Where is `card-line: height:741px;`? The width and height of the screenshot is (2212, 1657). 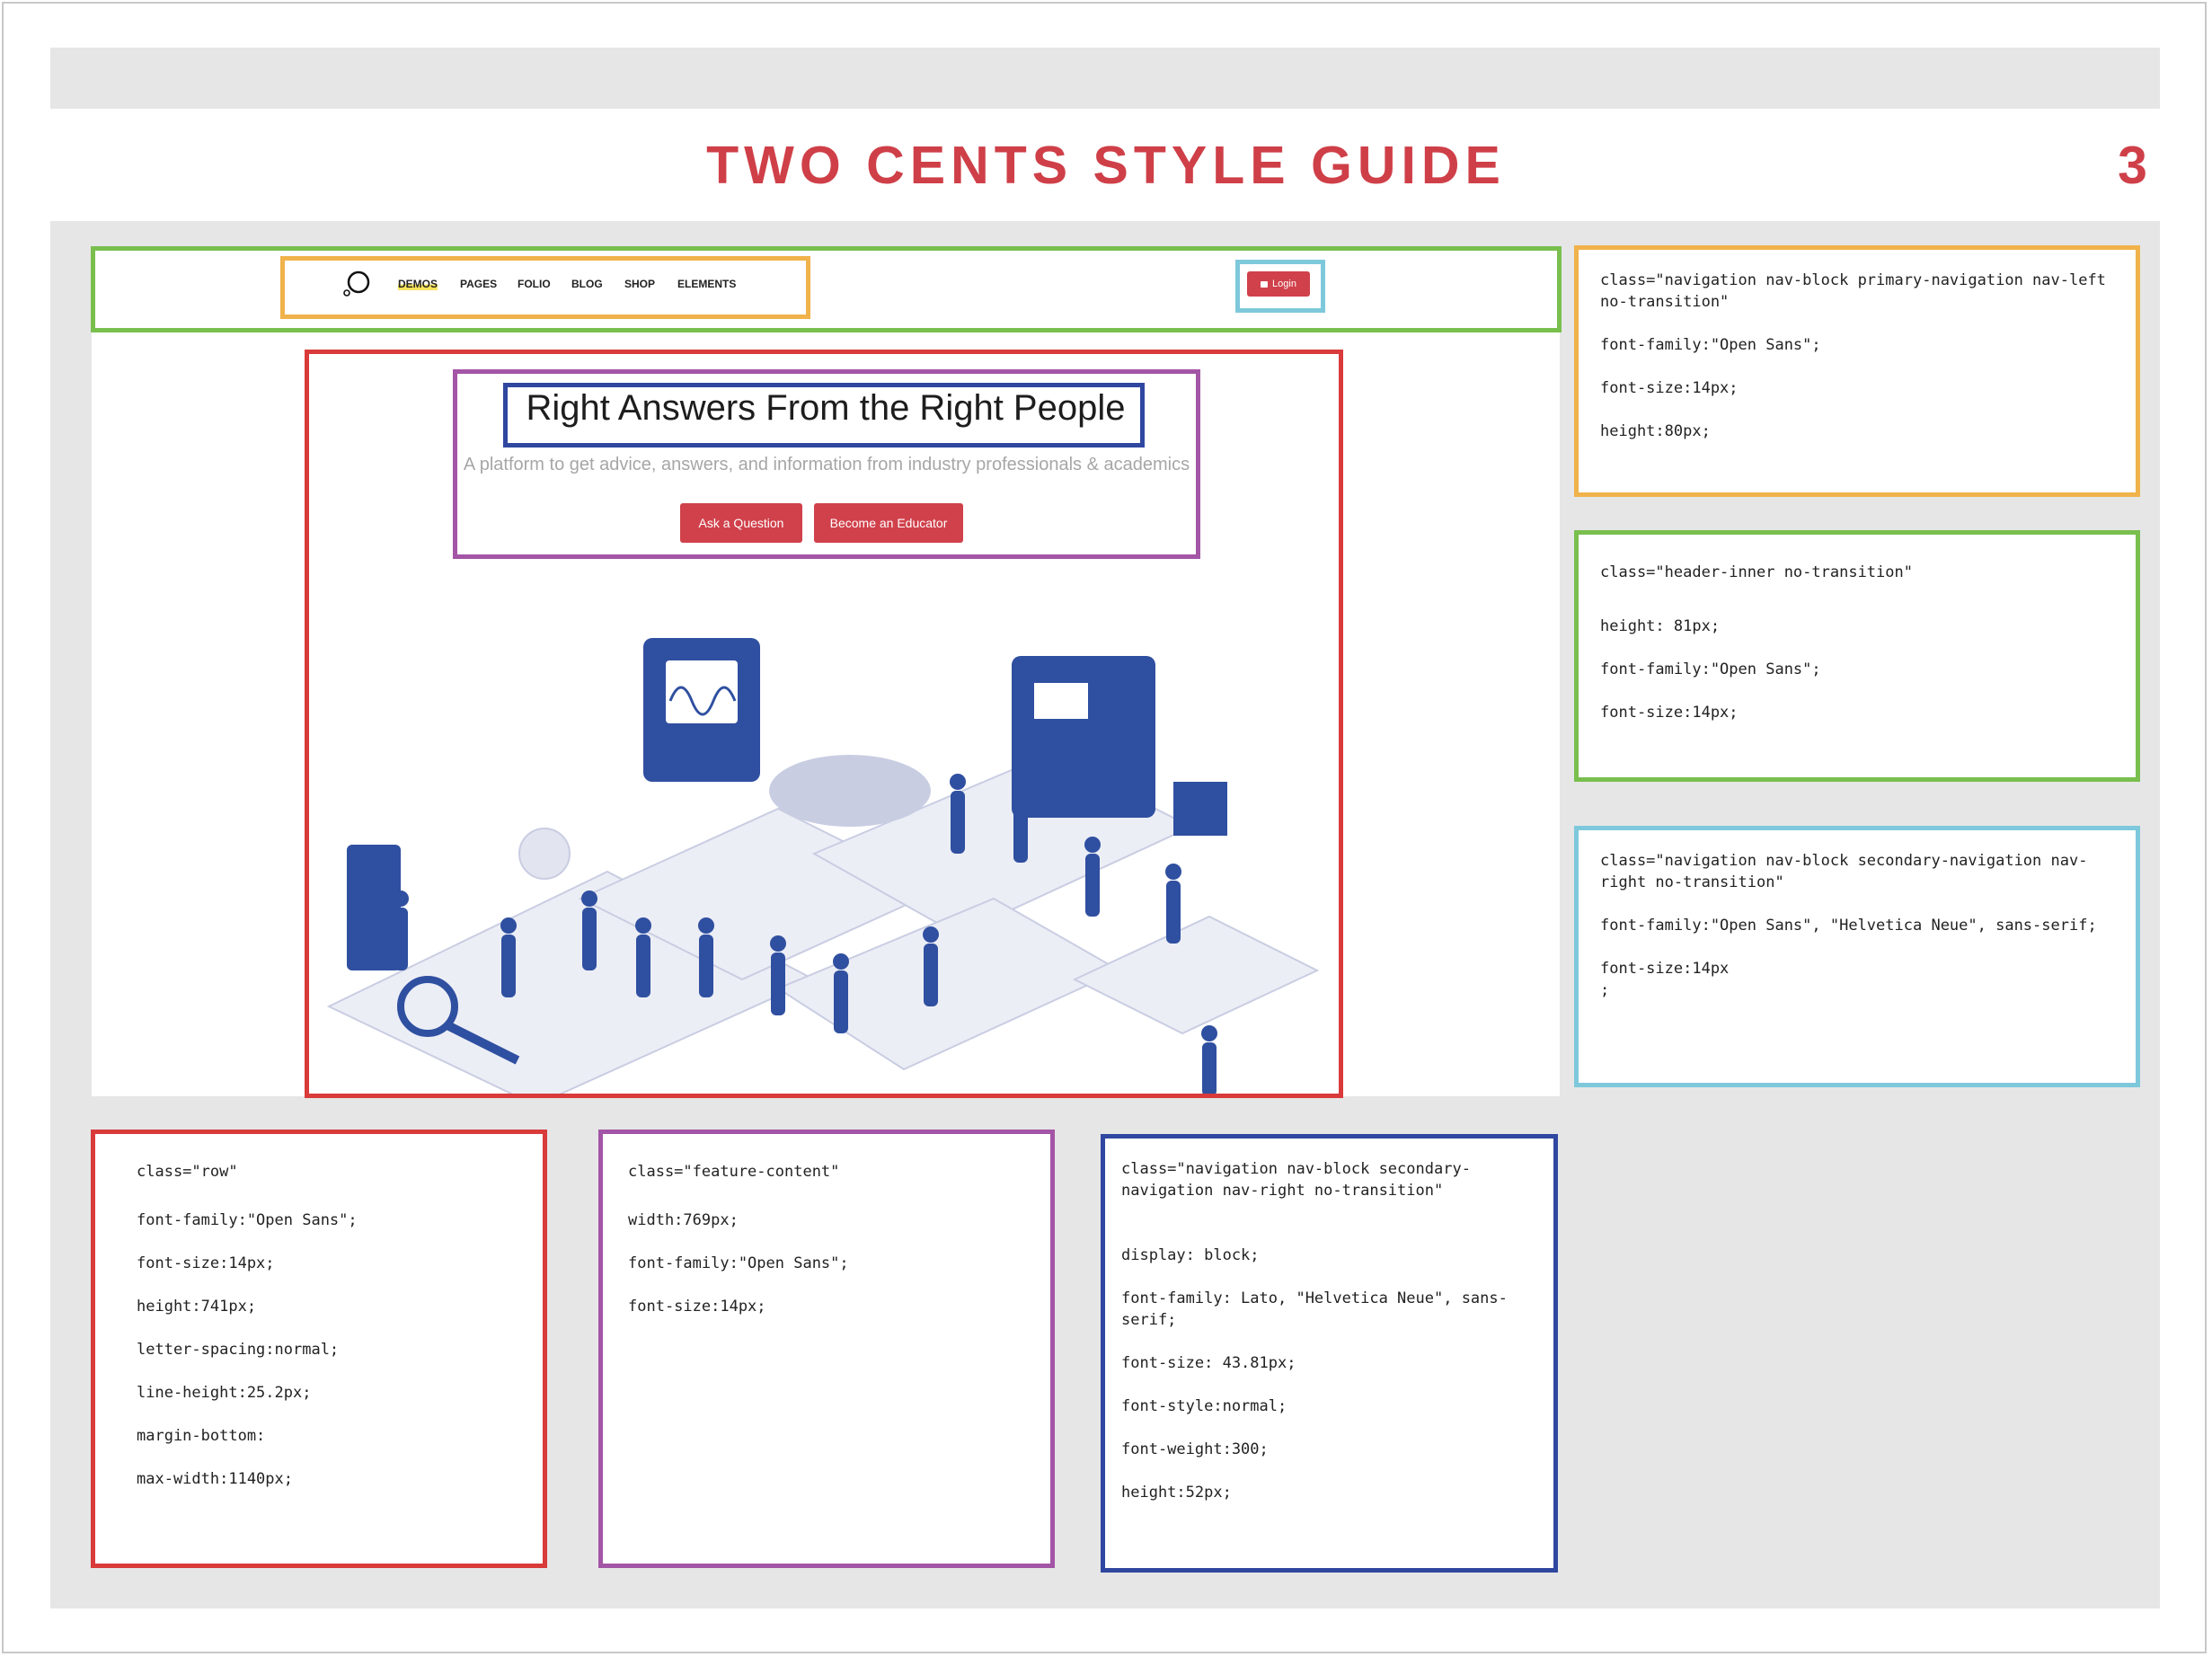 card-line: height:741px; is located at coordinates (197, 1307).